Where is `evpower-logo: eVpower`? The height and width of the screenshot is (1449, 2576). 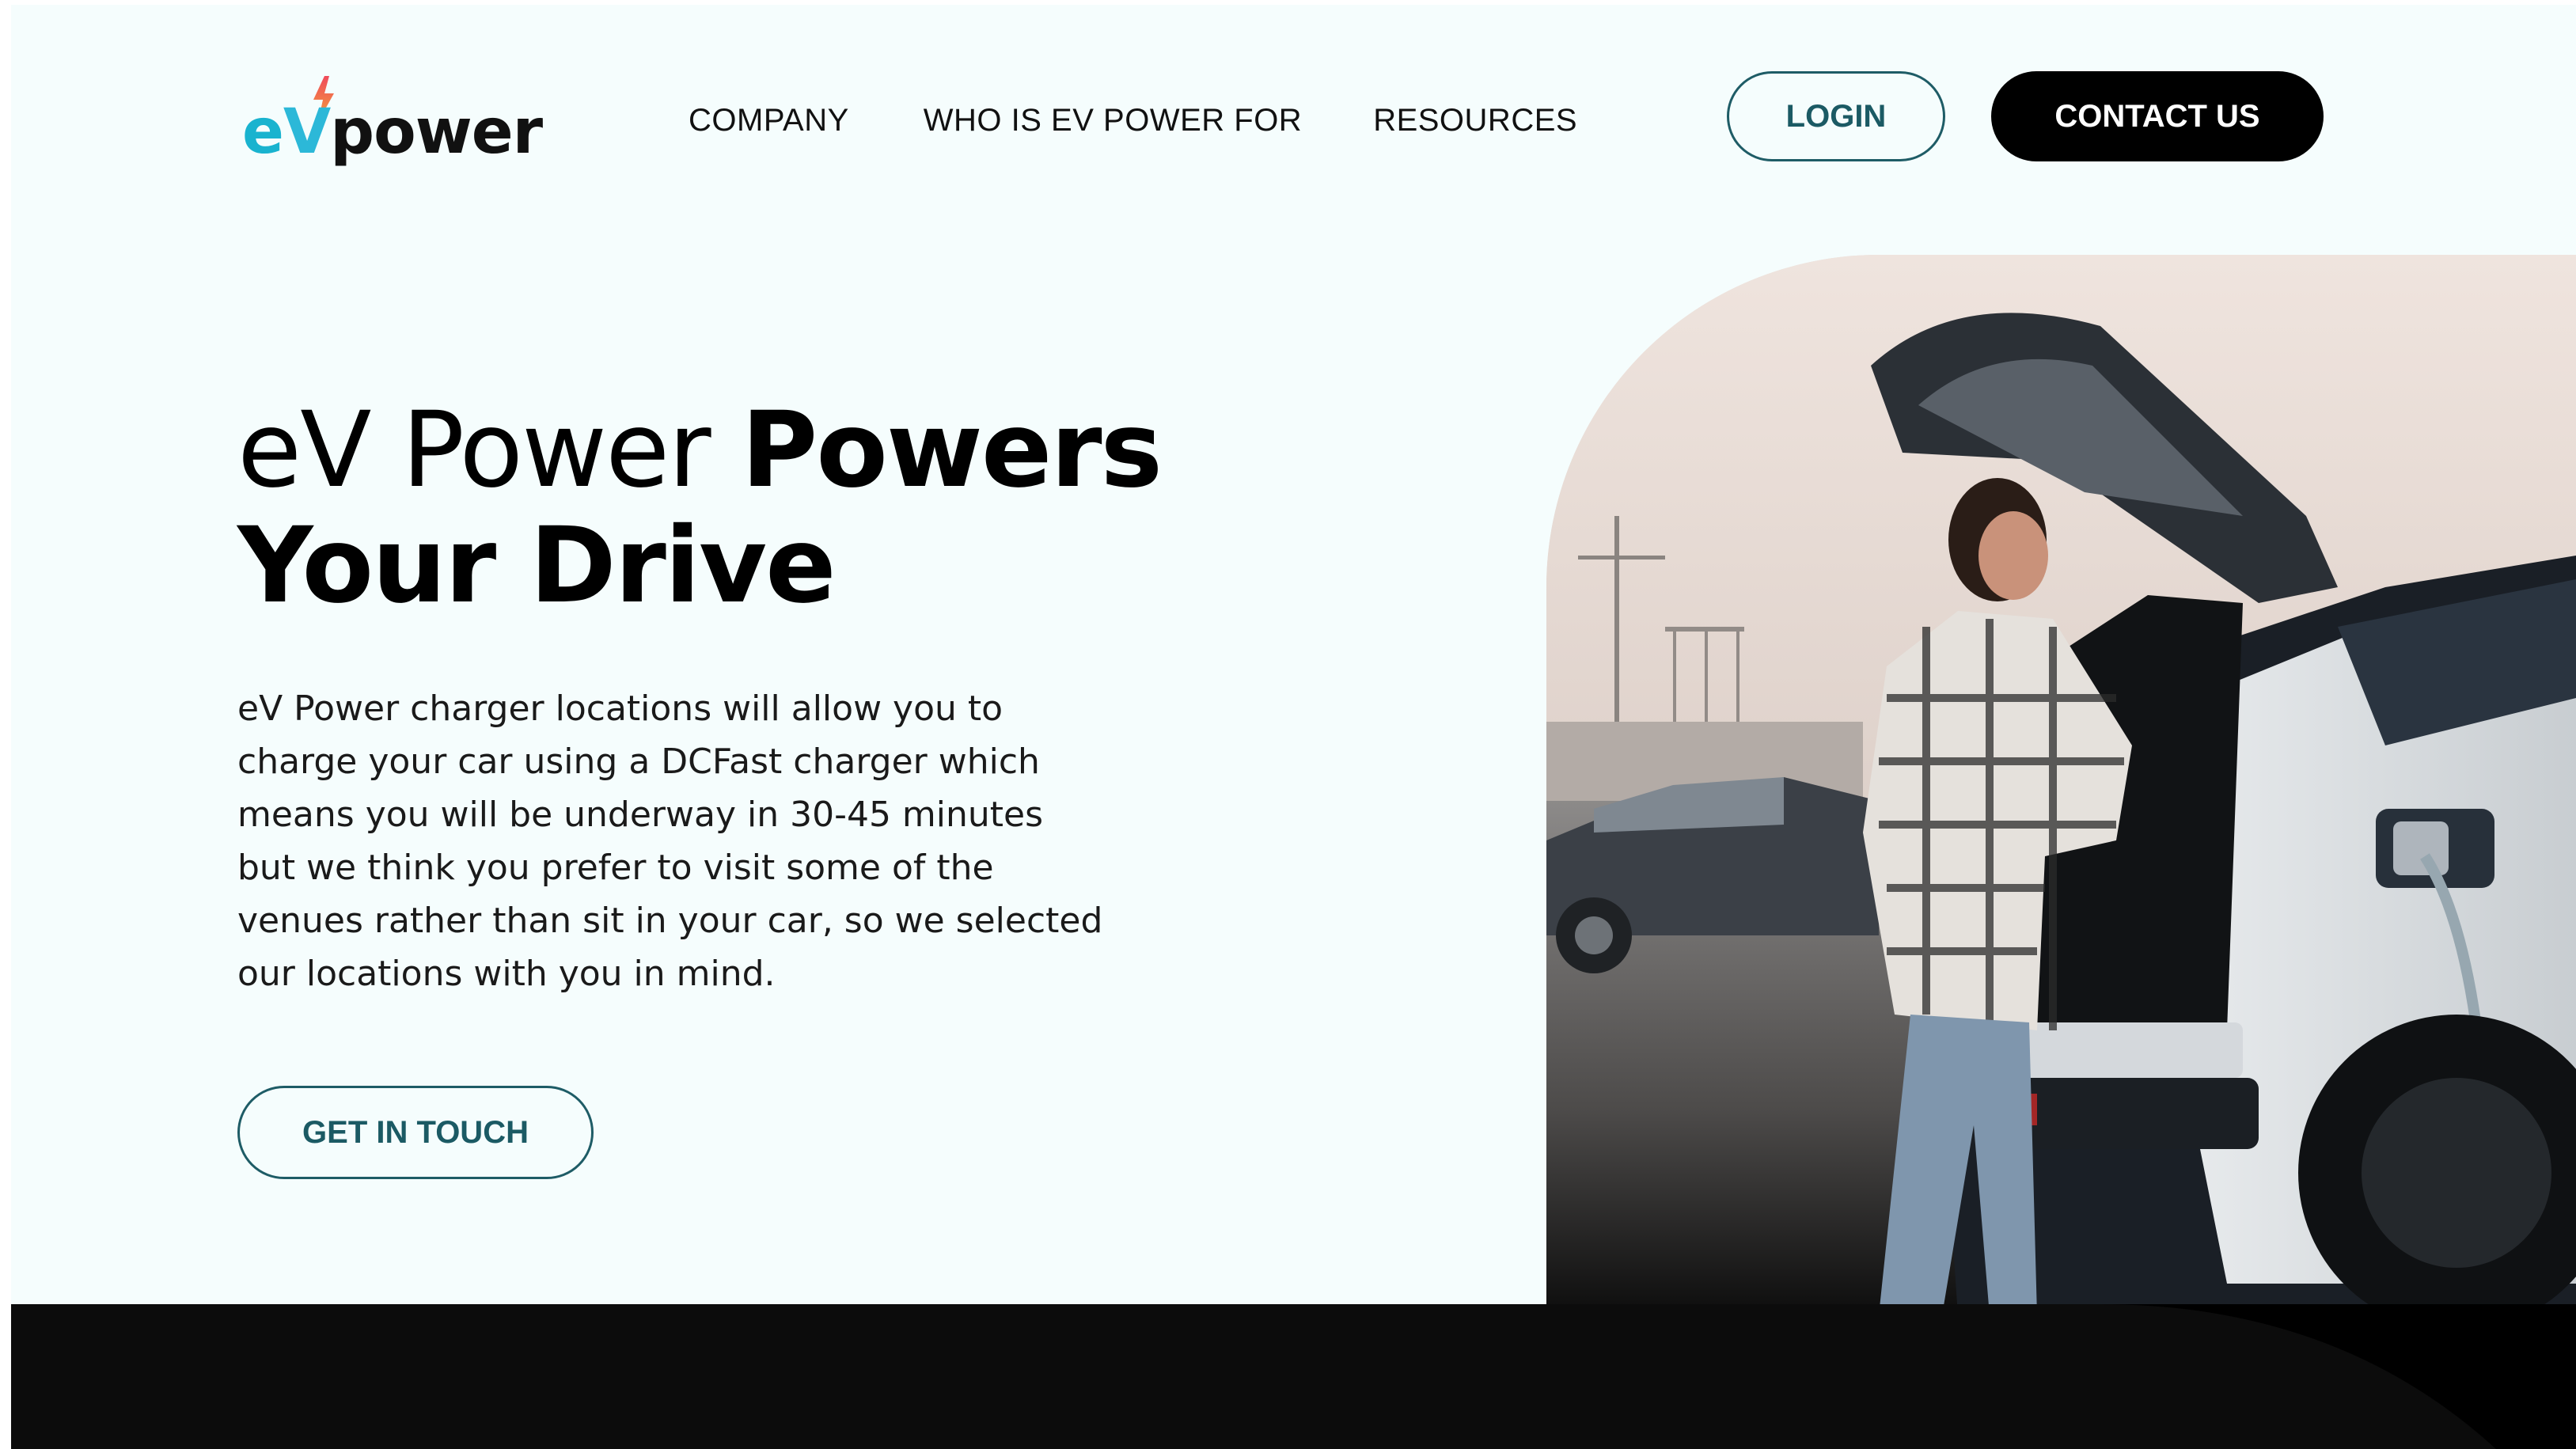
evpower-logo: eVpower is located at coordinates (392, 121).